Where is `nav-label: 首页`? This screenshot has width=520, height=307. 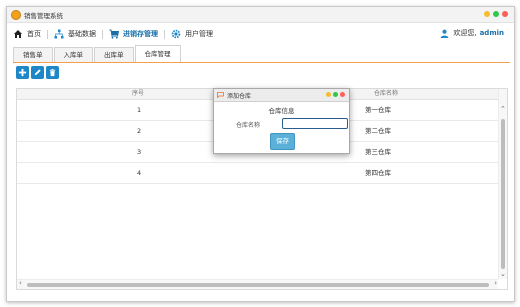
nav-label: 首页 is located at coordinates (34, 34).